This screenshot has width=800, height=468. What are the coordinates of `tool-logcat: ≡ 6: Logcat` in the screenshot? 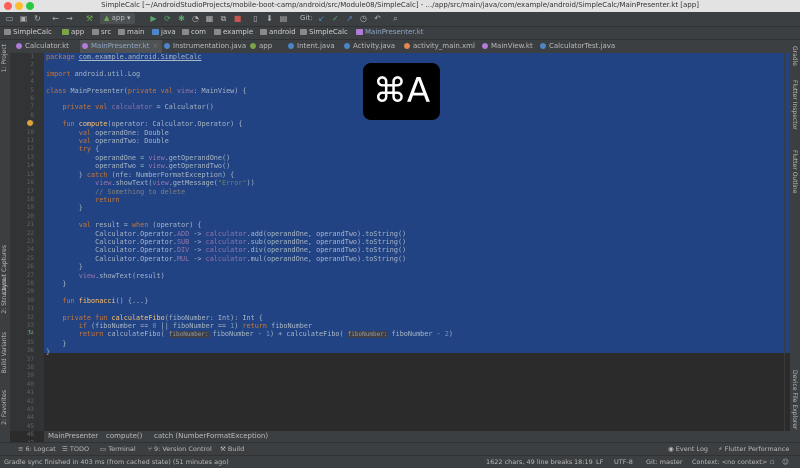 It's located at (37, 449).